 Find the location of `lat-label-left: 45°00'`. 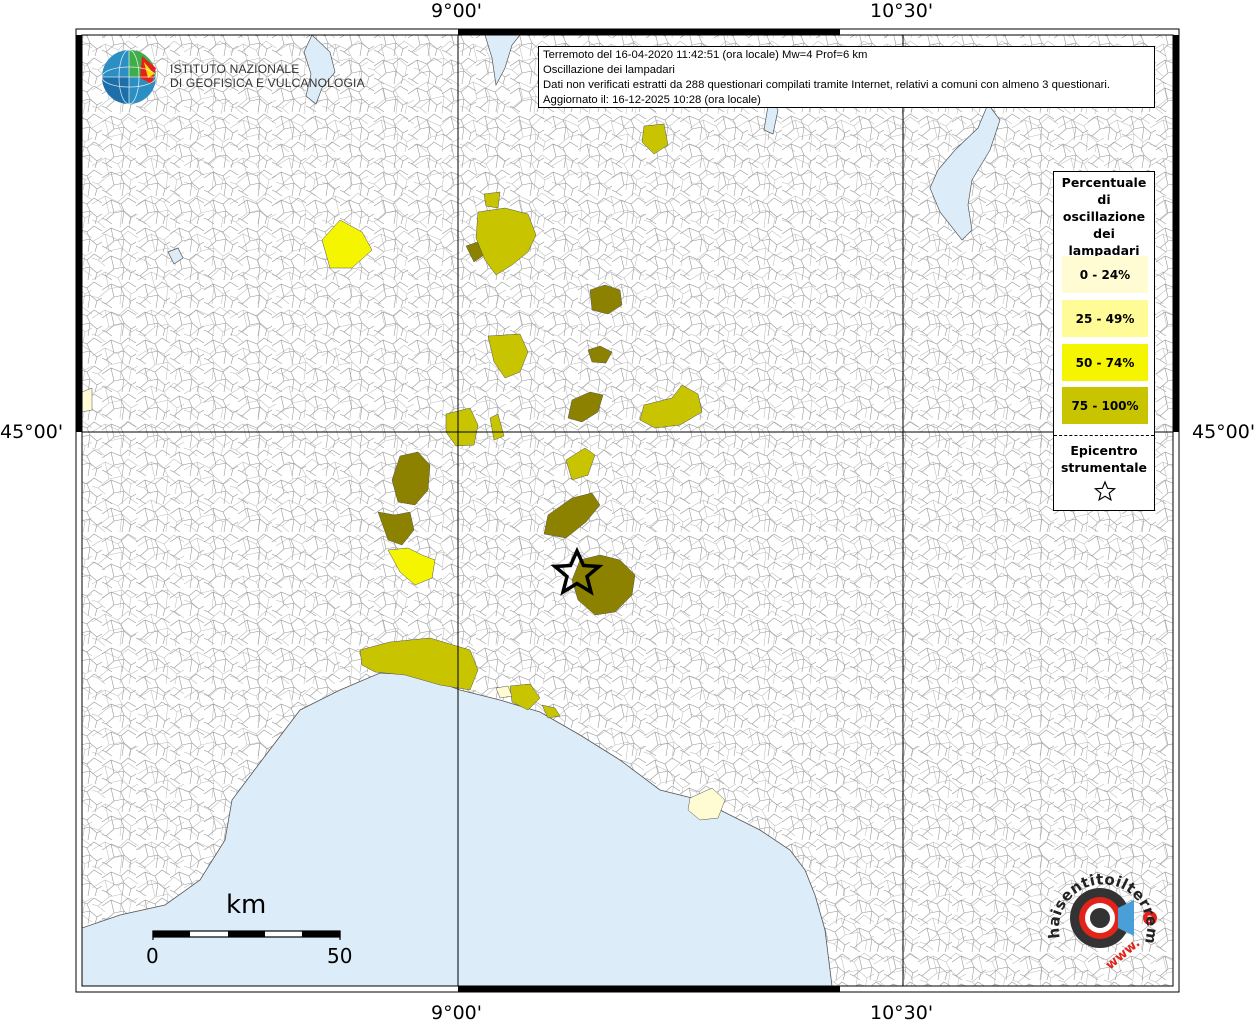

lat-label-left: 45°00' is located at coordinates (32, 432).